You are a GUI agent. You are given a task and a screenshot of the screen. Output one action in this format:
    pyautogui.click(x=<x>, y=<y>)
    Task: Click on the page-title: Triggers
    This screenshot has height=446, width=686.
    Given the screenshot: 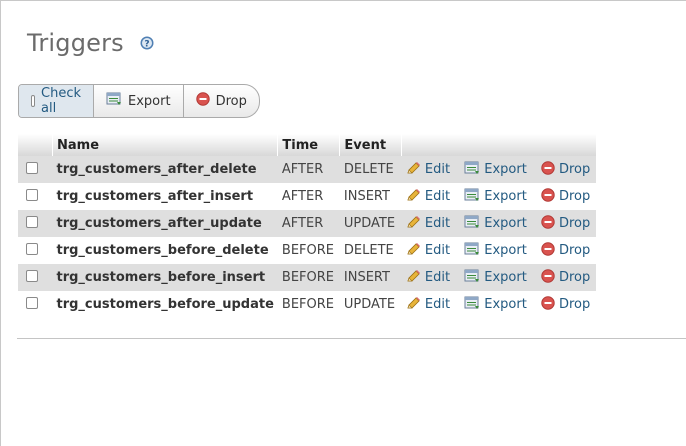 What is the action you would take?
    pyautogui.click(x=75, y=43)
    